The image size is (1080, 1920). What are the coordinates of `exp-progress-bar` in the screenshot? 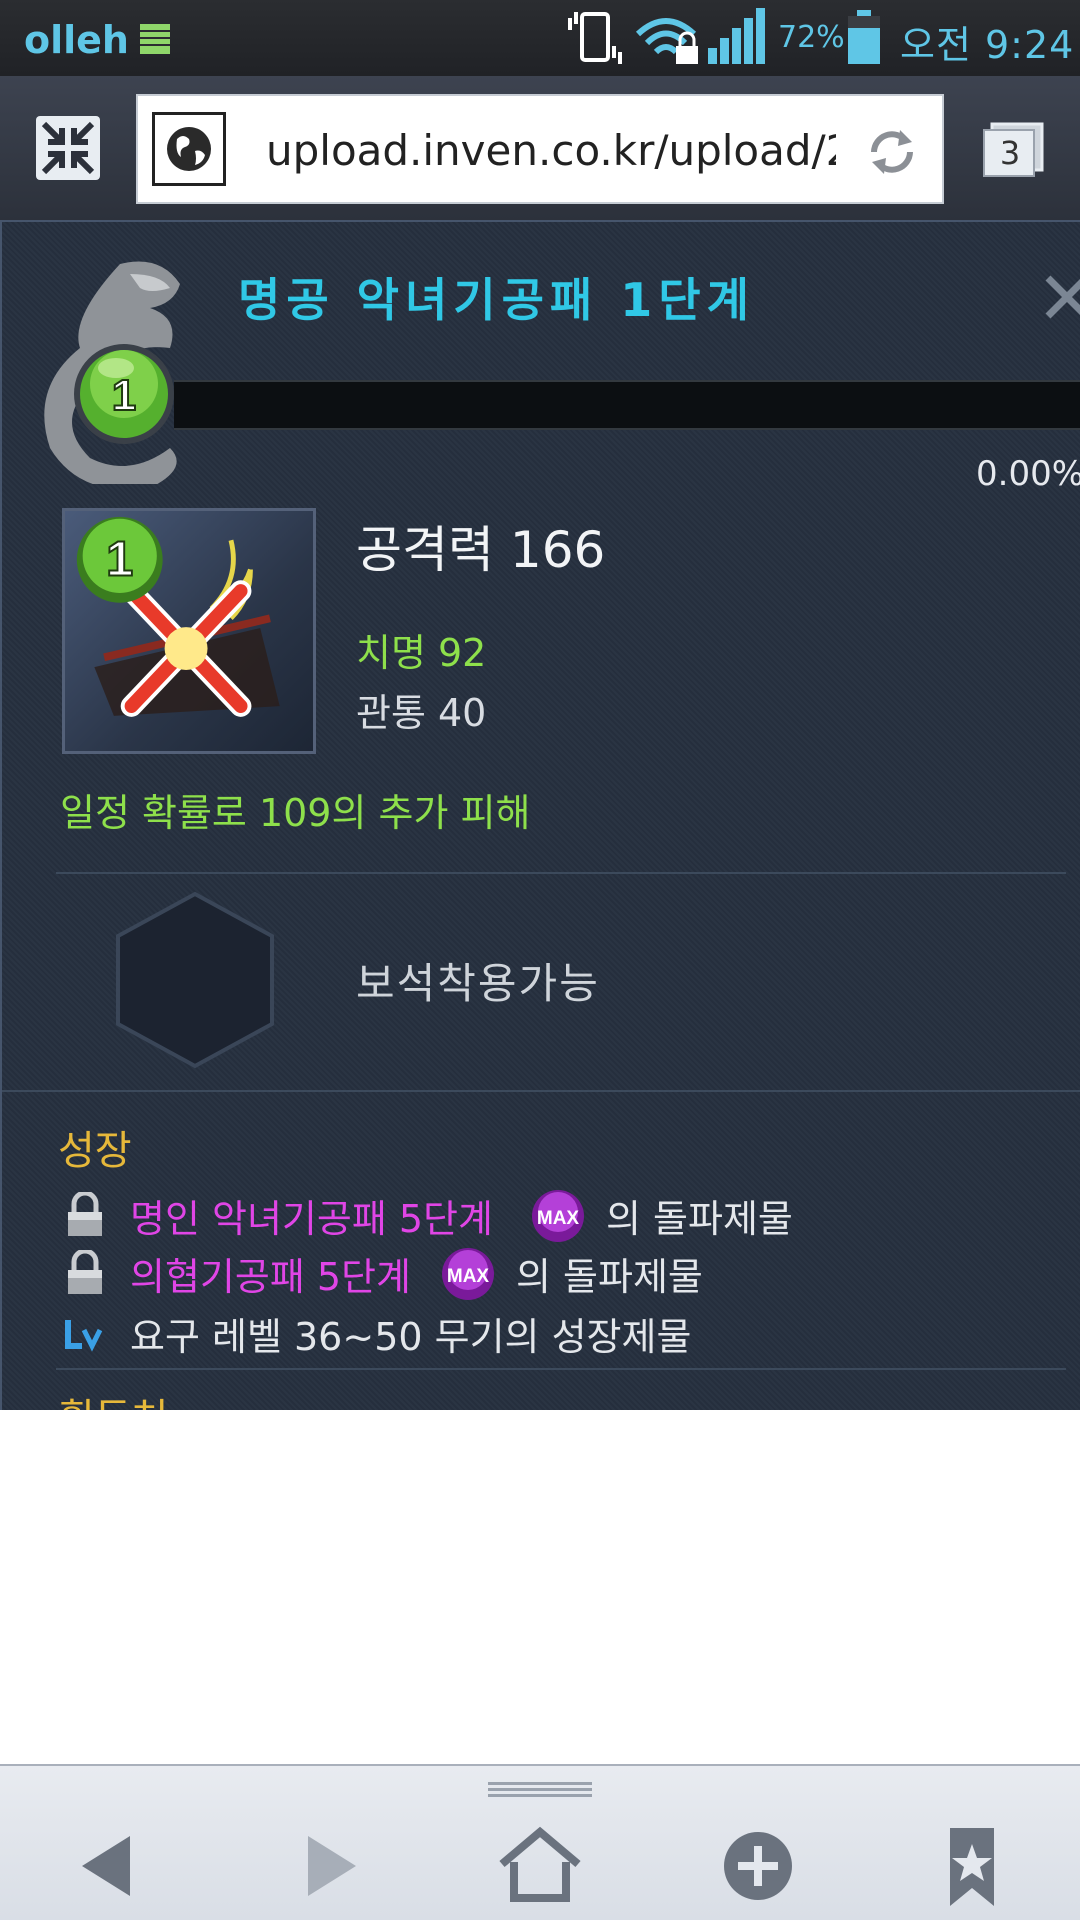 It's located at (627, 405).